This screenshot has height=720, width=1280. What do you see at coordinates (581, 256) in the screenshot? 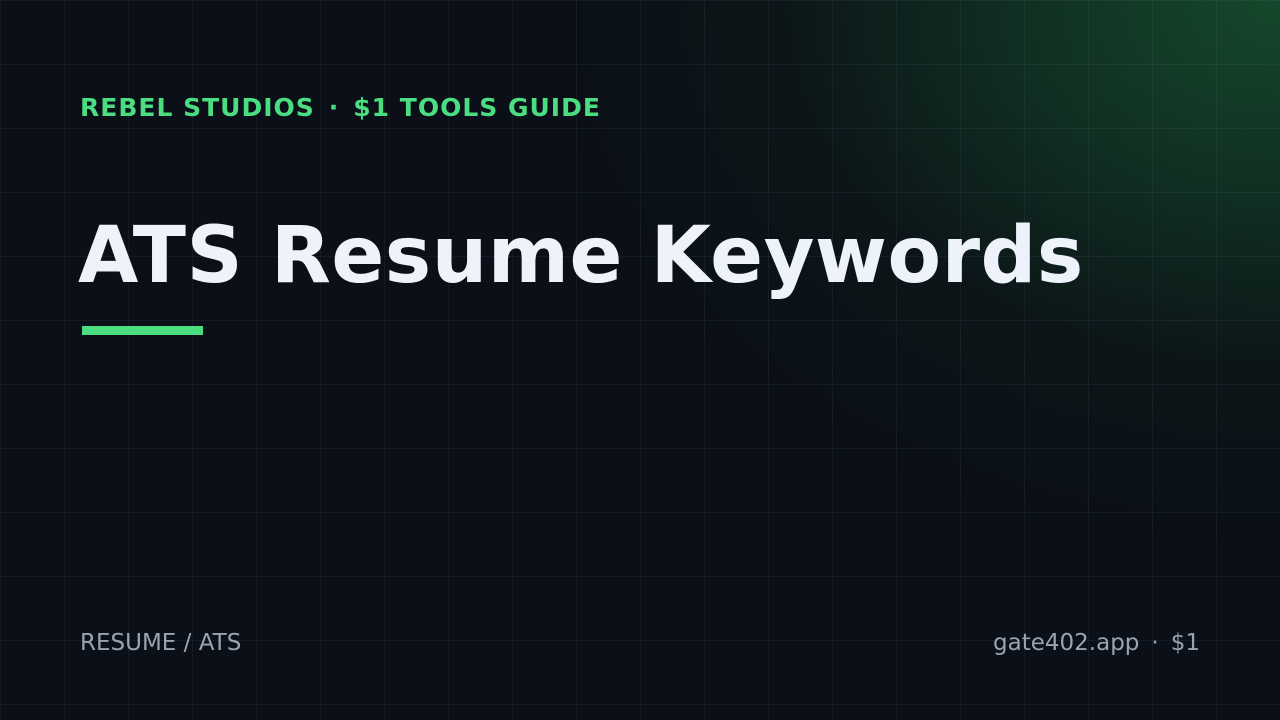
I see `page-title: ATS Resume Keywords` at bounding box center [581, 256].